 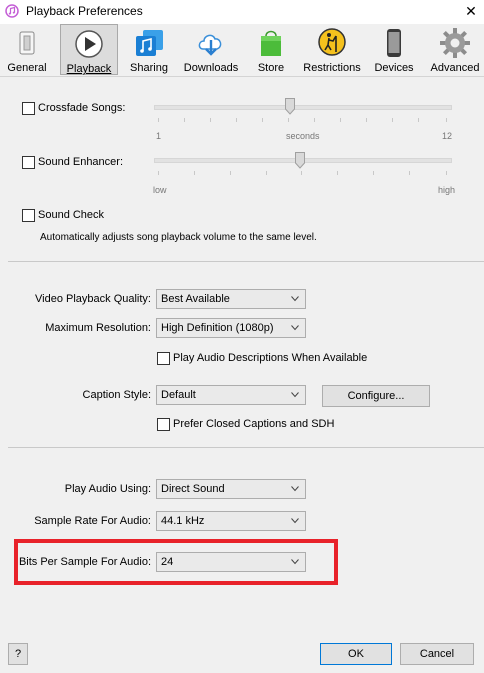 I want to click on tab-label: Playback, so click(x=89, y=69).